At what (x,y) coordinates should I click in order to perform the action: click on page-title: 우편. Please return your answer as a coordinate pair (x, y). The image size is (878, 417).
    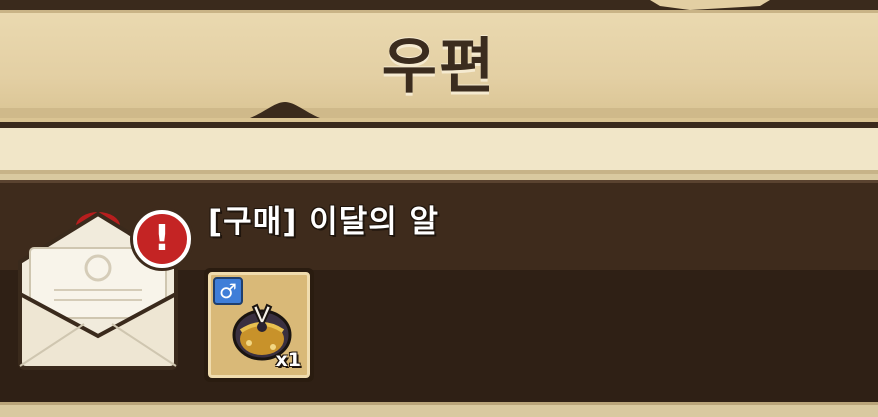
    Looking at the image, I should click on (439, 67).